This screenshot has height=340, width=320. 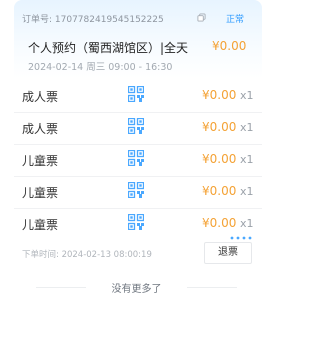 I want to click on copy-icon, so click(x=201, y=17).